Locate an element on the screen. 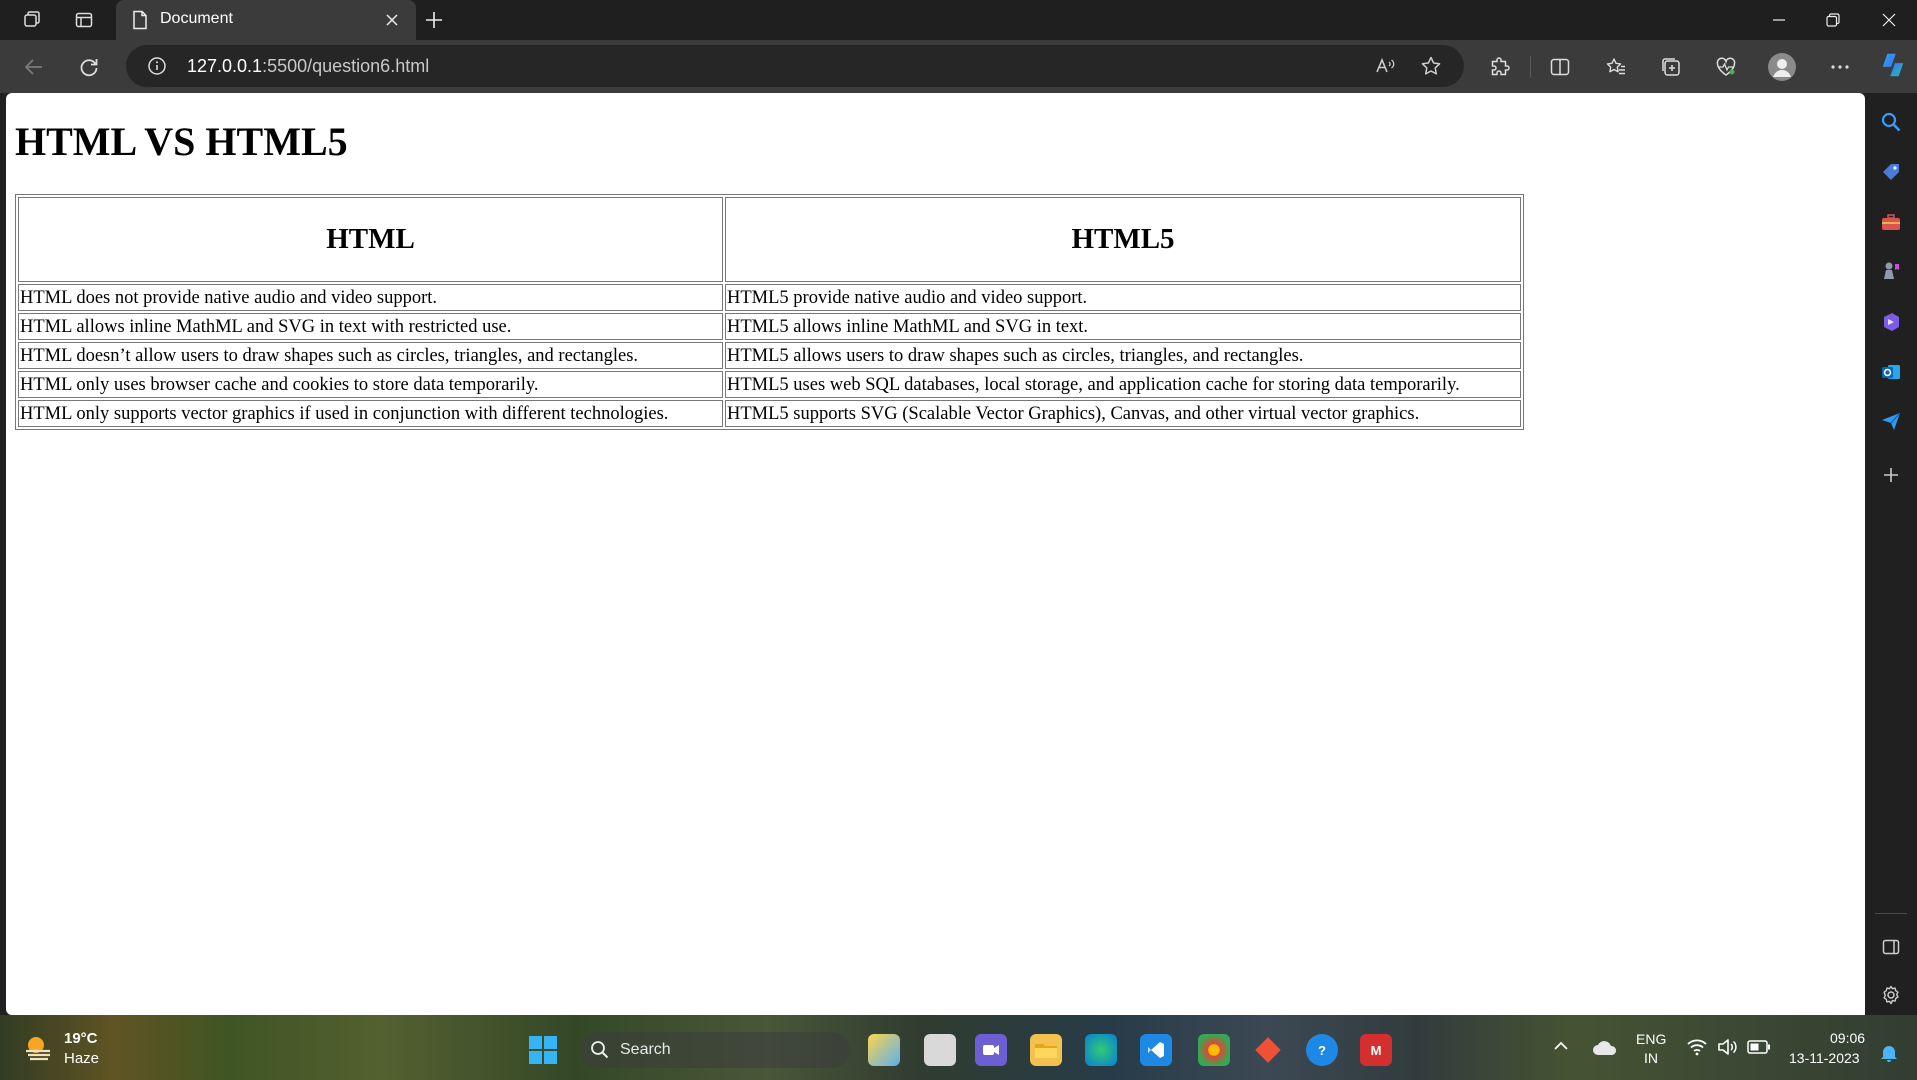 Image resolution: width=1917 pixels, height=1080 pixels. notification-bell-icon is located at coordinates (1889, 1055).